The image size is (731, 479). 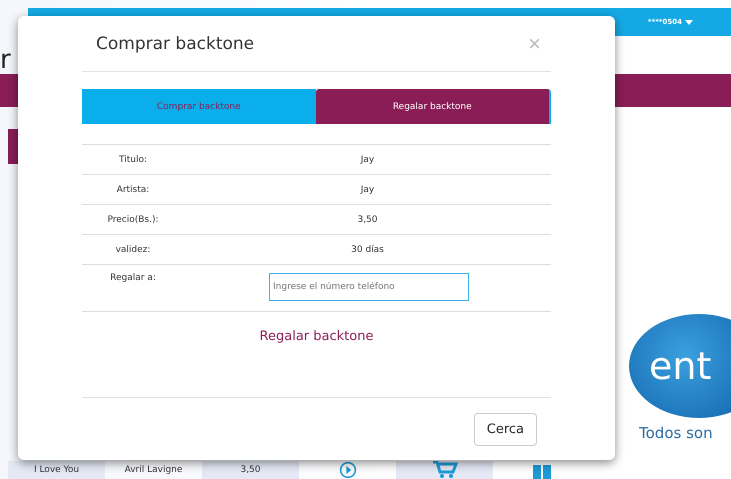 What do you see at coordinates (680, 366) in the screenshot?
I see `logo: ent` at bounding box center [680, 366].